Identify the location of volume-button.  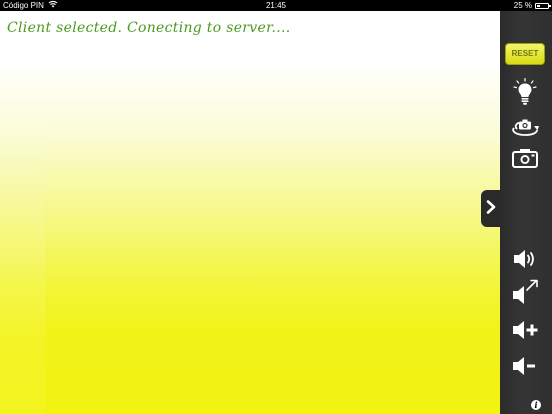
(525, 259).